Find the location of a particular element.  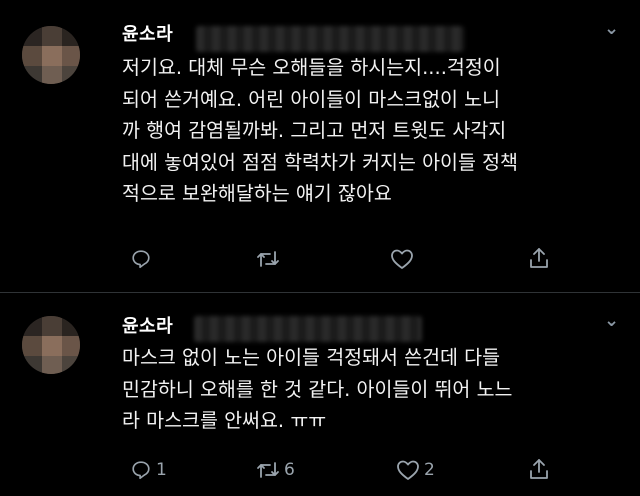

reply-count: 1 is located at coordinates (161, 470).